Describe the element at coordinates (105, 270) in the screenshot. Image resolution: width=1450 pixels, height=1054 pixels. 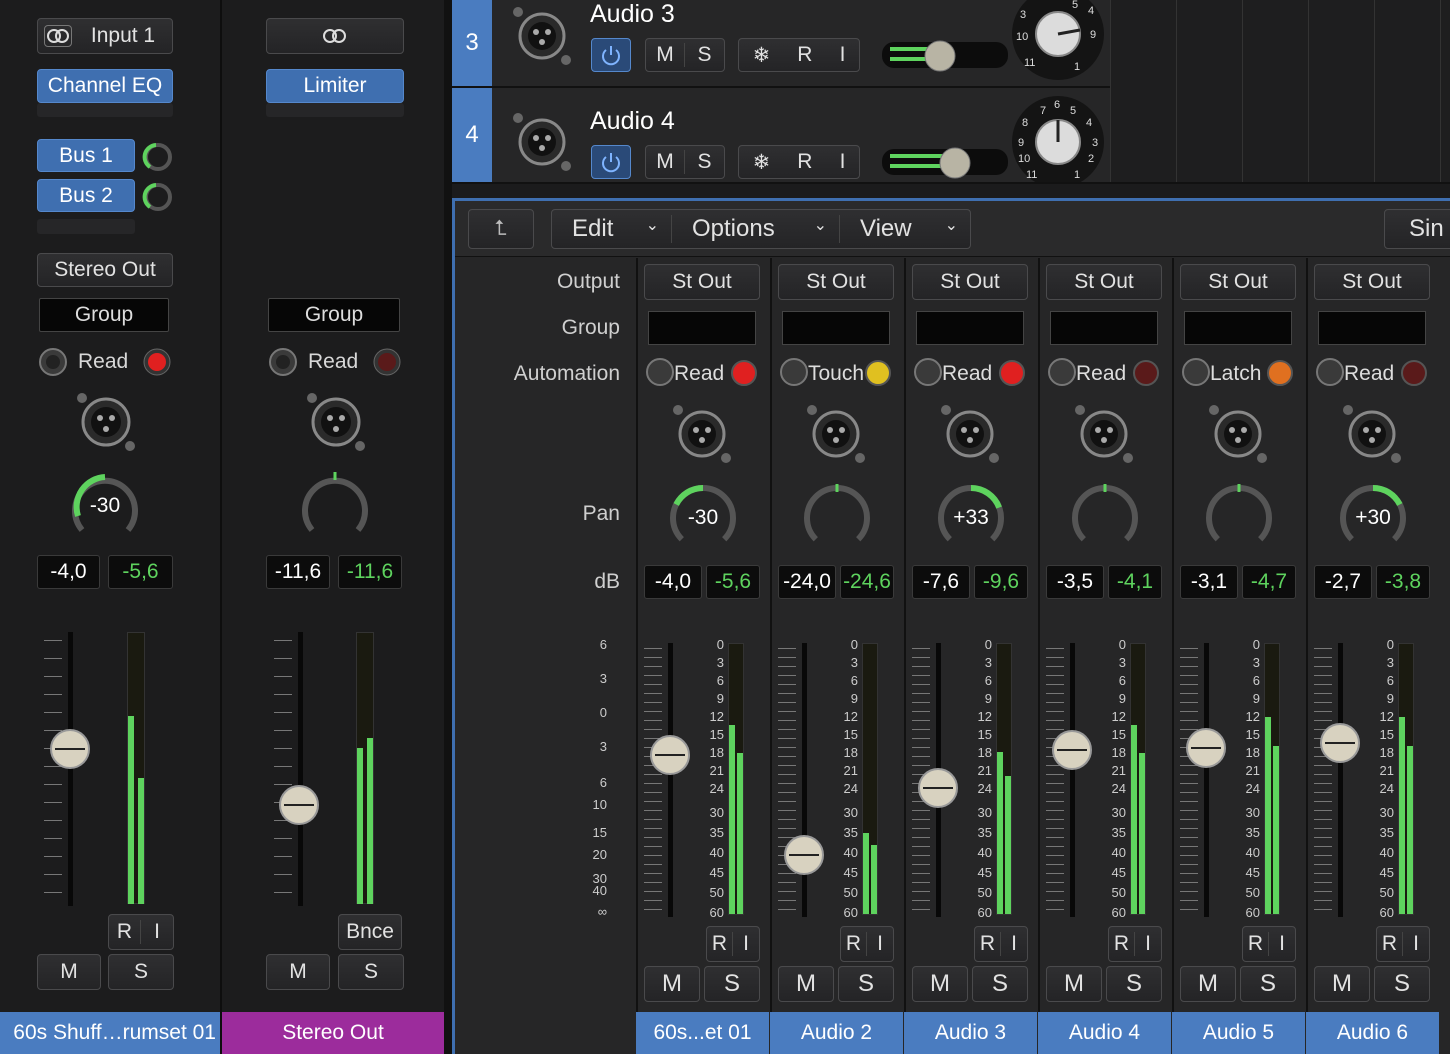
I see `output-button: Stereo Out` at that location.